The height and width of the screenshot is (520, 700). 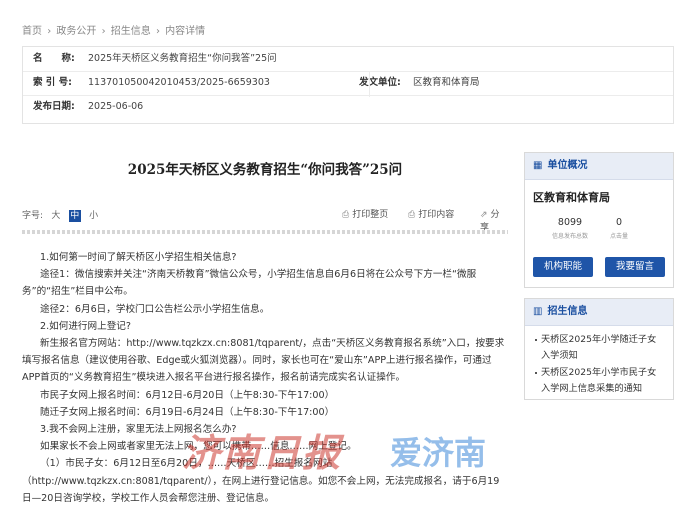 I want to click on font-size-selector: 字号: 大 中 小, so click(x=61, y=215).